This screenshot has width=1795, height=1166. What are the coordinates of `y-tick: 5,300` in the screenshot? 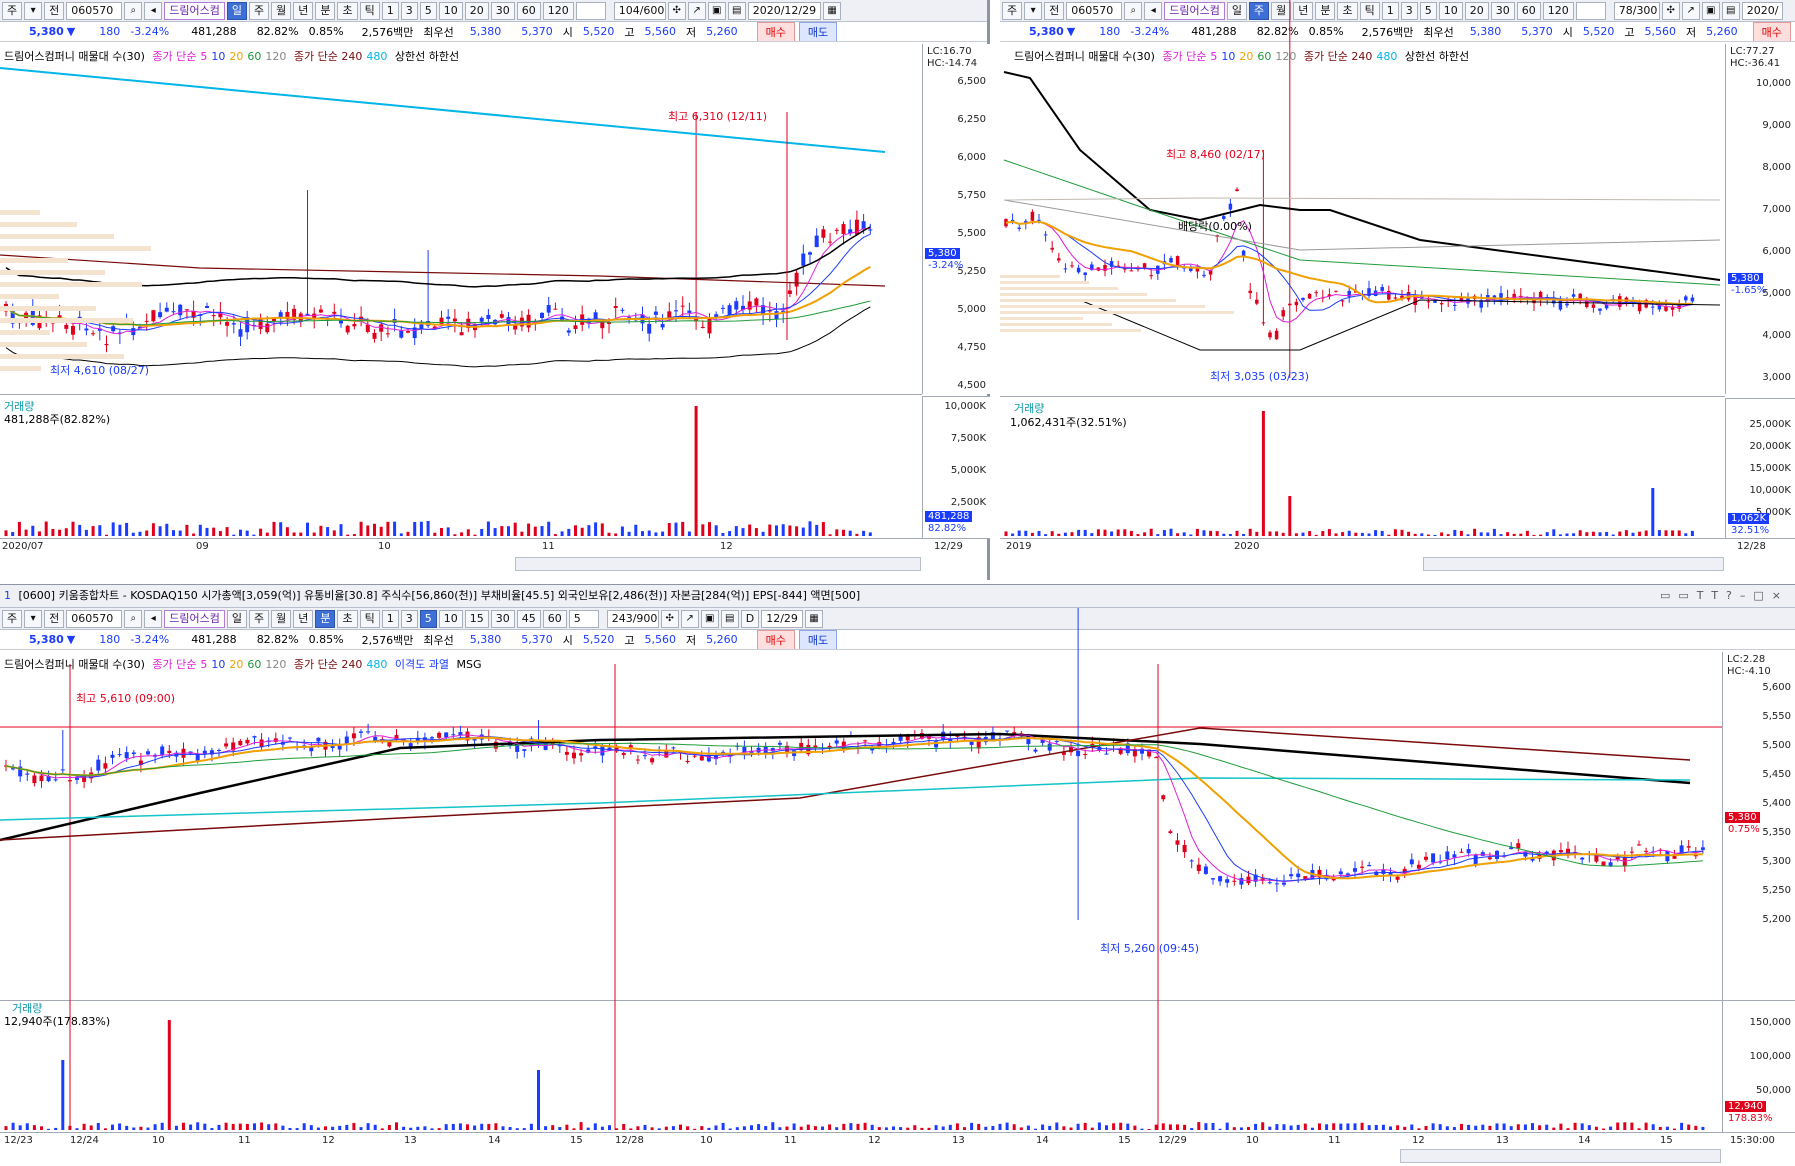 It's located at (1776, 861).